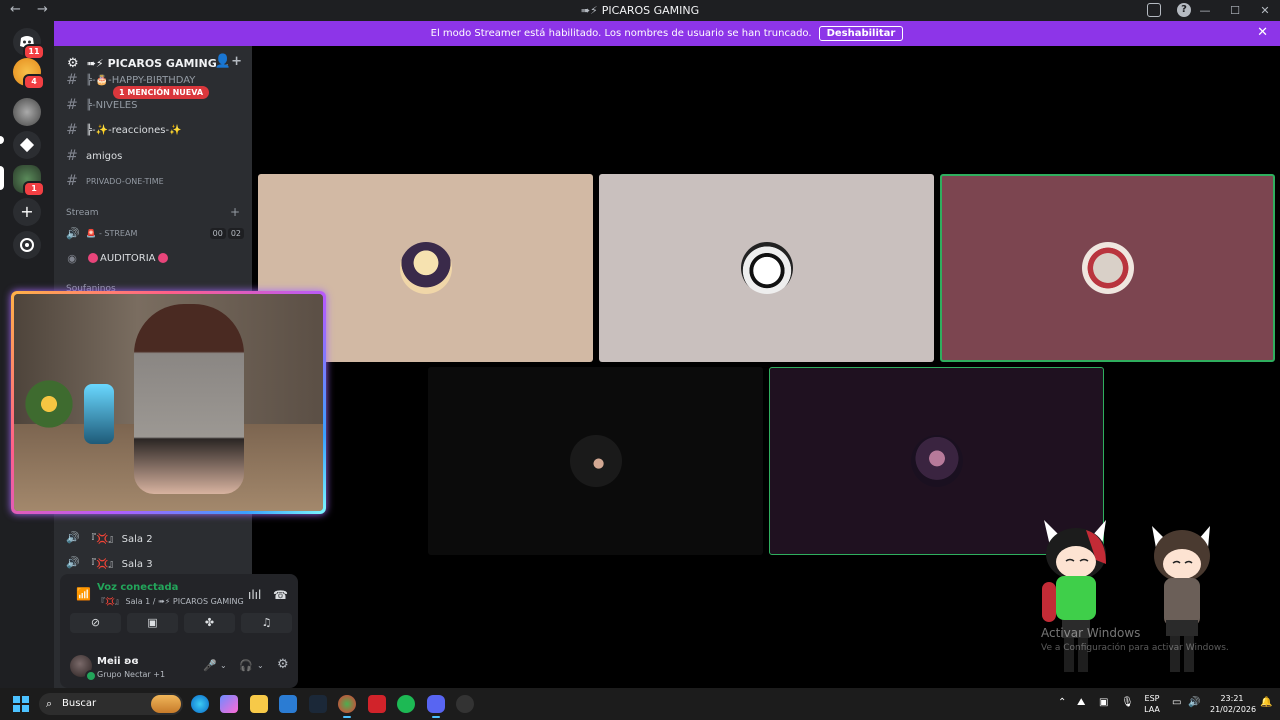 Image resolution: width=1280 pixels, height=720 pixels. Describe the element at coordinates (1265, 10) in the screenshot. I see `close-button: ✕` at that location.